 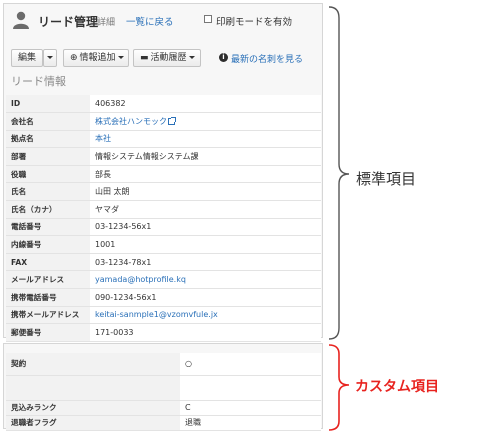 I want to click on field-value: 退職, so click(x=250, y=423).